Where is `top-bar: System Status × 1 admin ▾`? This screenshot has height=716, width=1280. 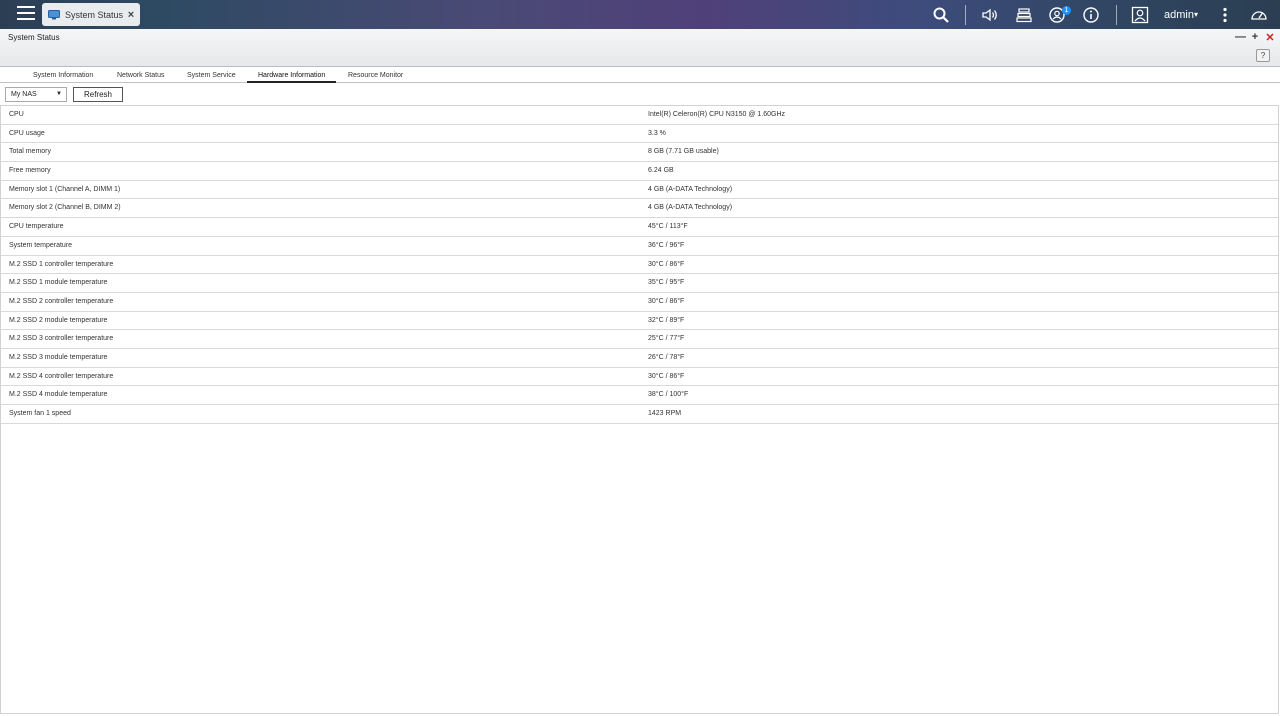 top-bar: System Status × 1 admin ▾ is located at coordinates (640, 14).